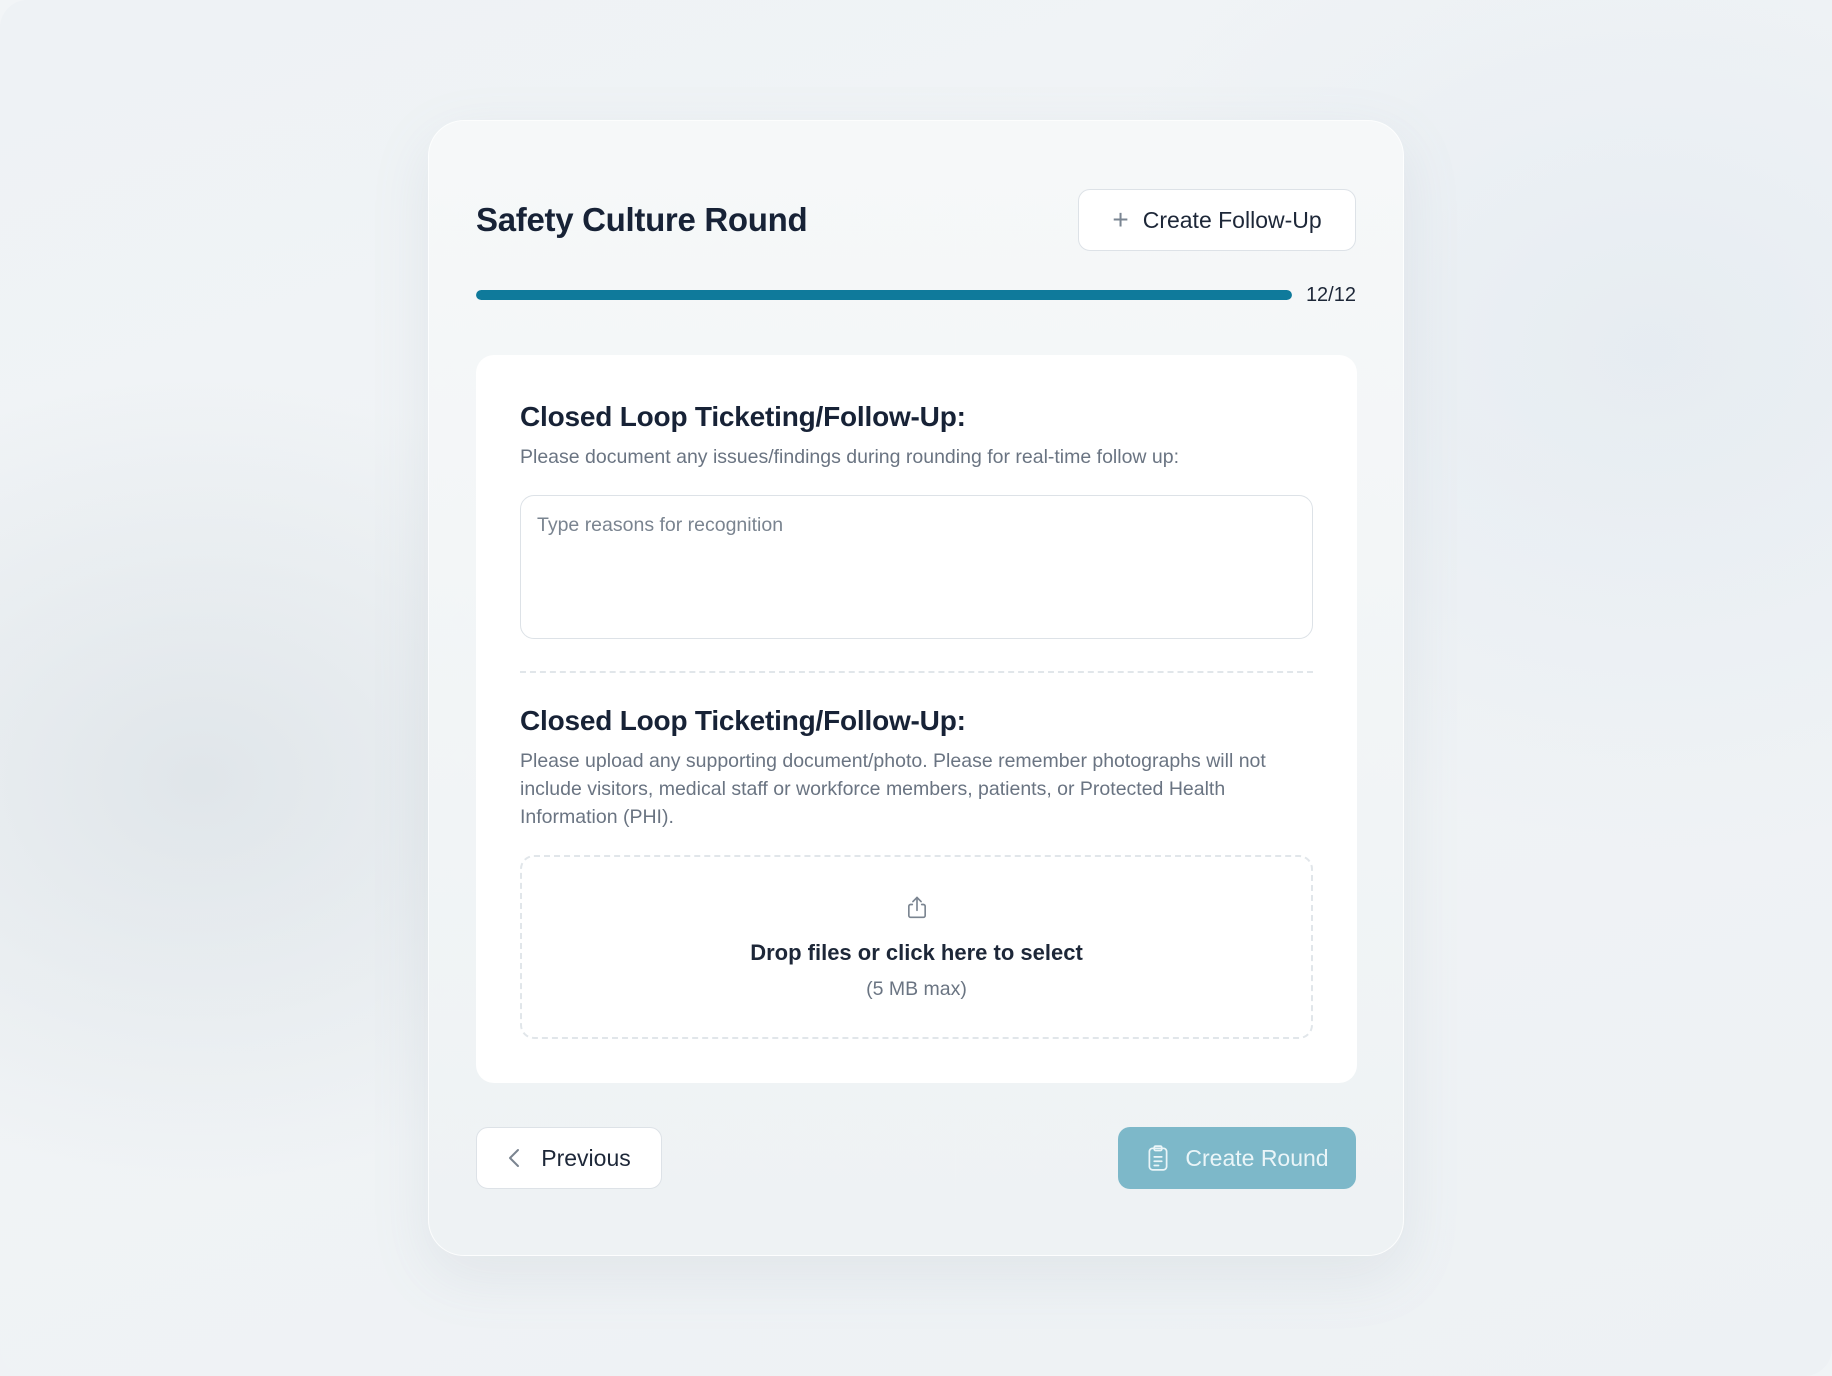  Describe the element at coordinates (1257, 1157) in the screenshot. I see `create-round-label: Create Round` at that location.